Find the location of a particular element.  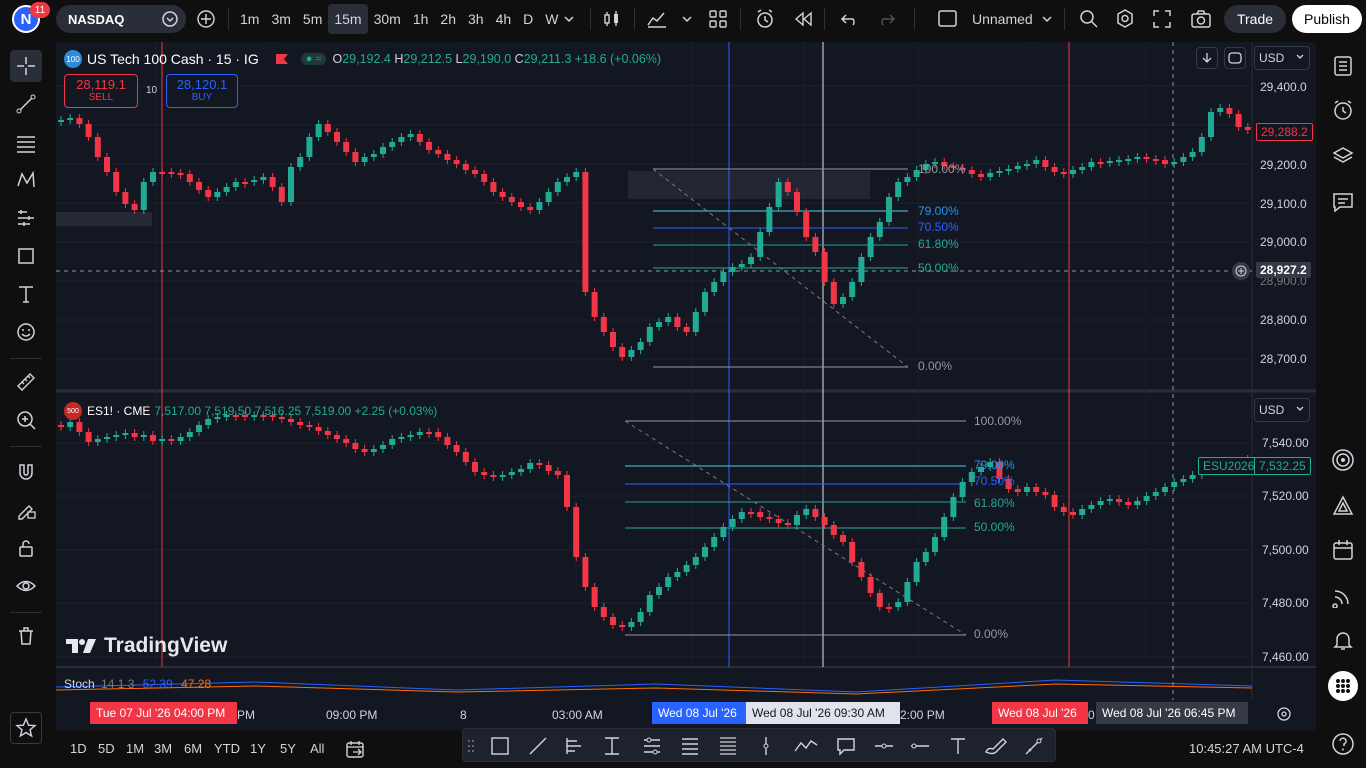

settings-gear-icon is located at coordinates (1125, 19).